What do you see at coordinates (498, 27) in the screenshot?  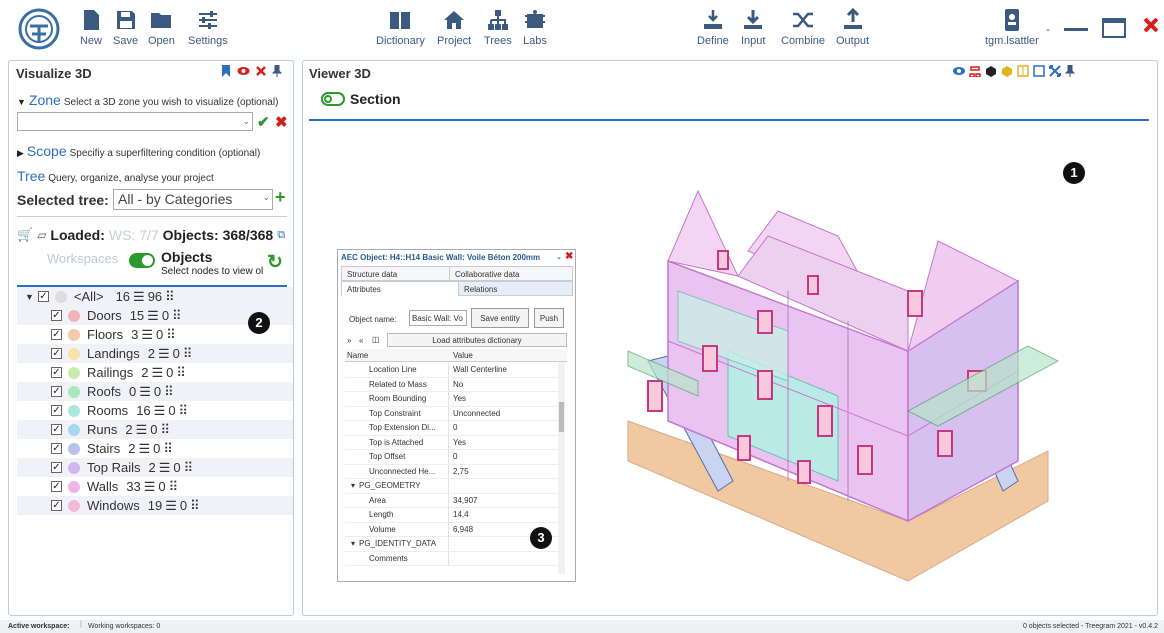 I see `trees-button: Trees` at bounding box center [498, 27].